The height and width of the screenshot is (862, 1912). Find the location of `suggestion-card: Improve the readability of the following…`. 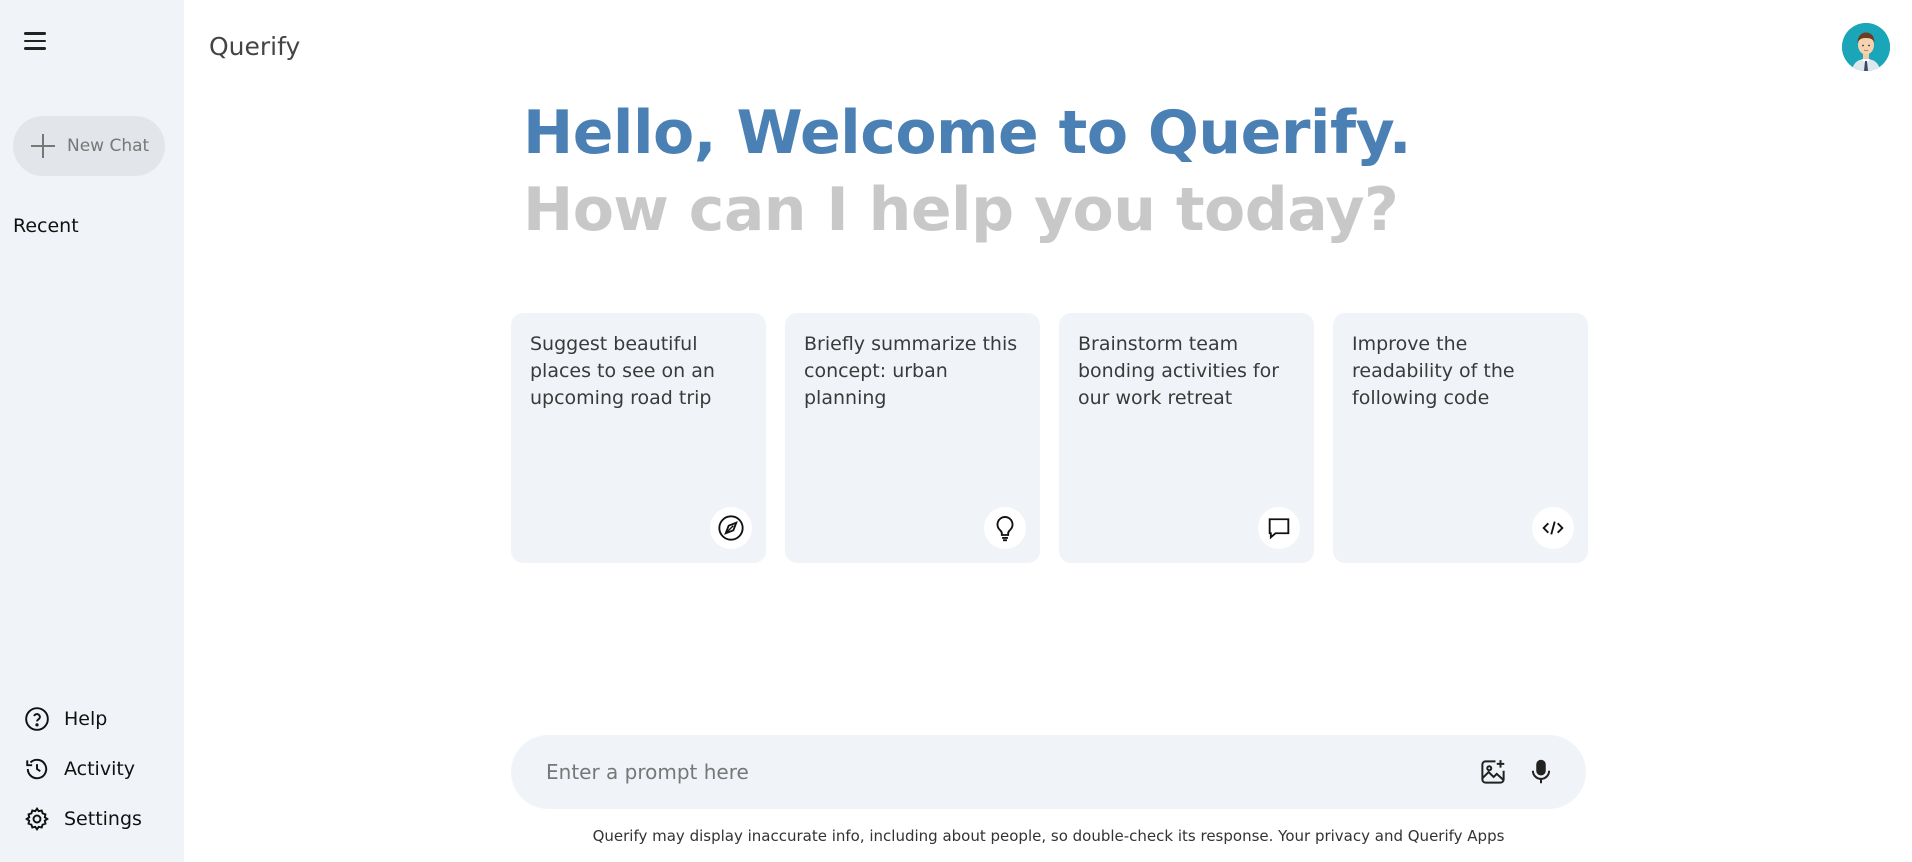

suggestion-card: Improve the readability of the following… is located at coordinates (1460, 438).